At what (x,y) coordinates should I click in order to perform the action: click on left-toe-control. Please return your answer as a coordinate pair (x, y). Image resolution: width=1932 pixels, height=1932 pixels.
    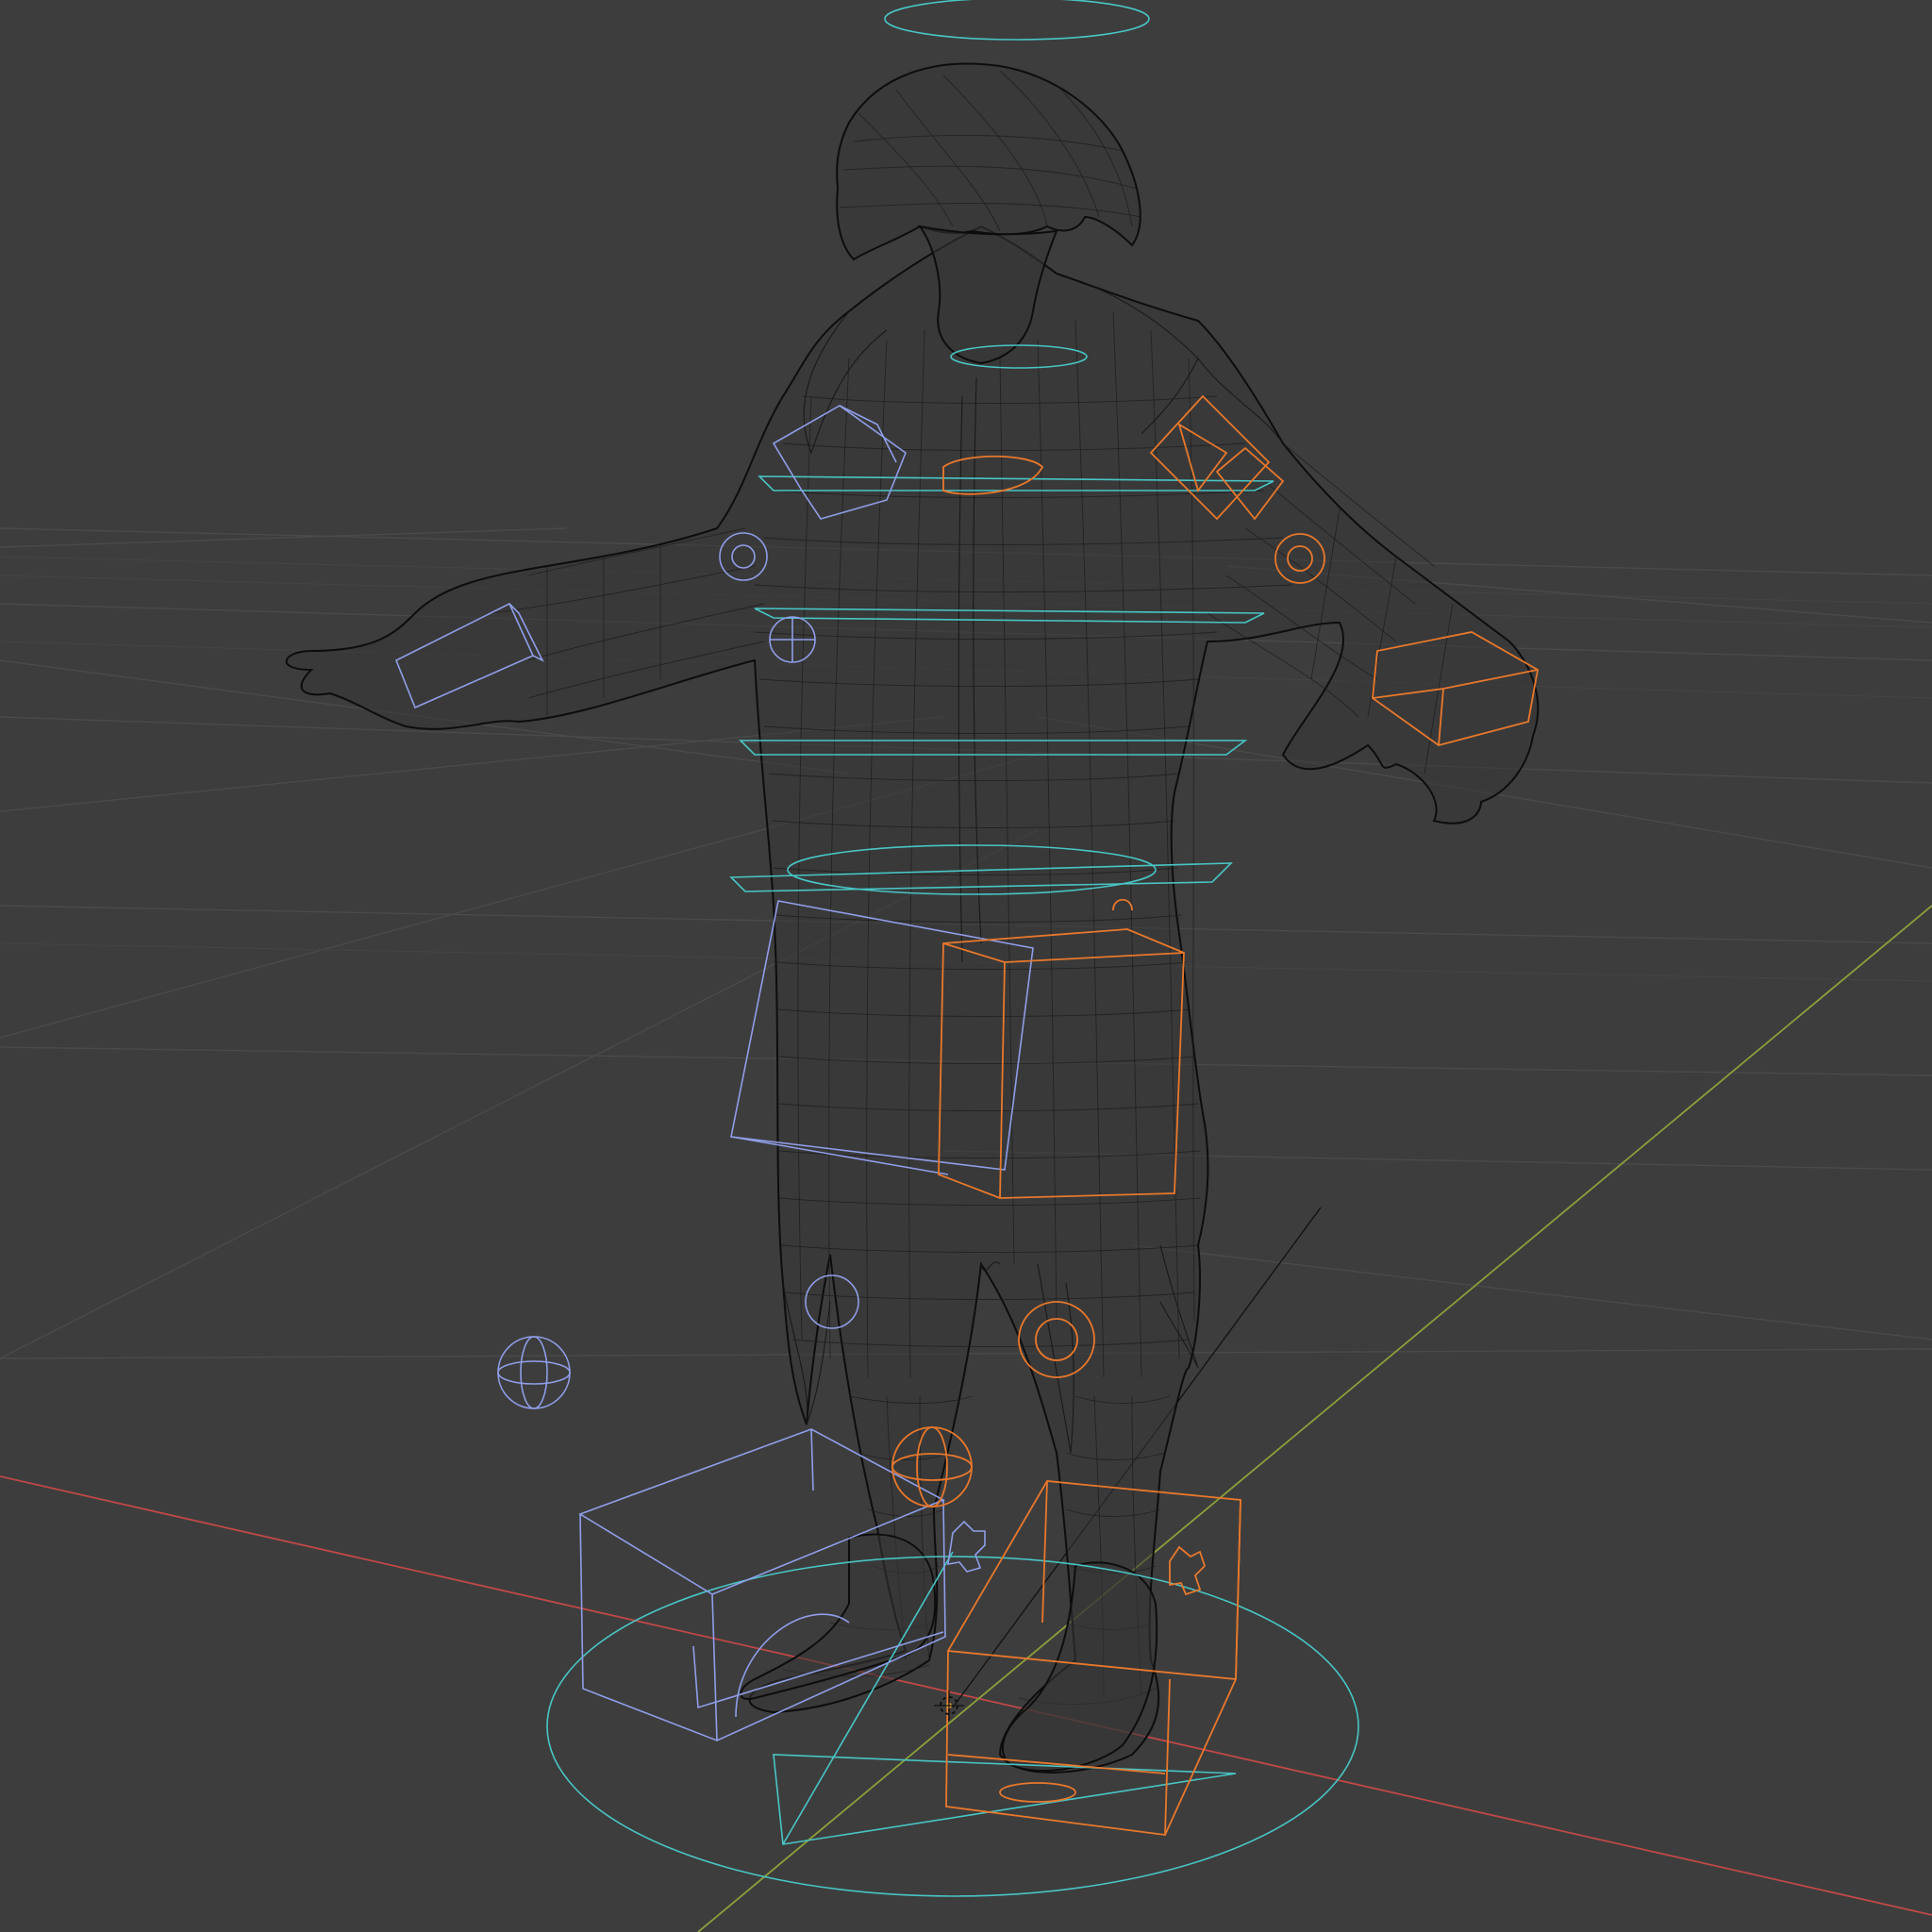
    Looking at the image, I should click on (967, 1547).